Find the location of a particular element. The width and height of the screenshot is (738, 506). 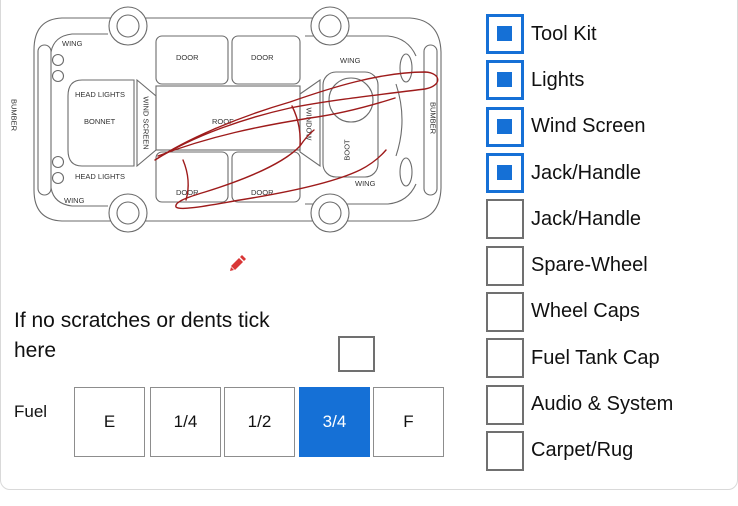

checklist-item-label: Carpet/Rug is located at coordinates (582, 450).